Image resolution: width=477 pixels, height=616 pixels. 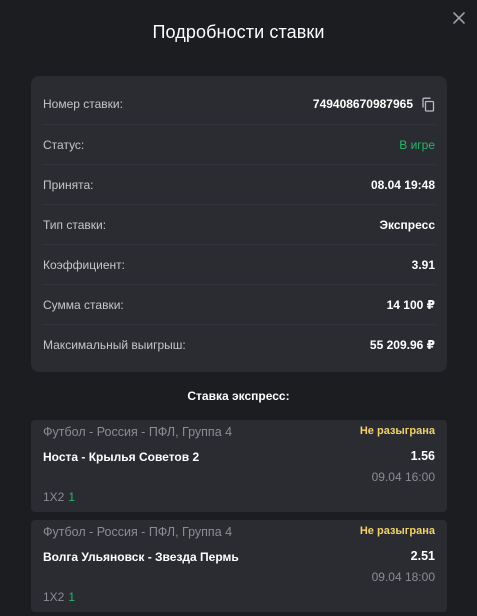 What do you see at coordinates (422, 556) in the screenshot?
I see `event-odds: 2.51` at bounding box center [422, 556].